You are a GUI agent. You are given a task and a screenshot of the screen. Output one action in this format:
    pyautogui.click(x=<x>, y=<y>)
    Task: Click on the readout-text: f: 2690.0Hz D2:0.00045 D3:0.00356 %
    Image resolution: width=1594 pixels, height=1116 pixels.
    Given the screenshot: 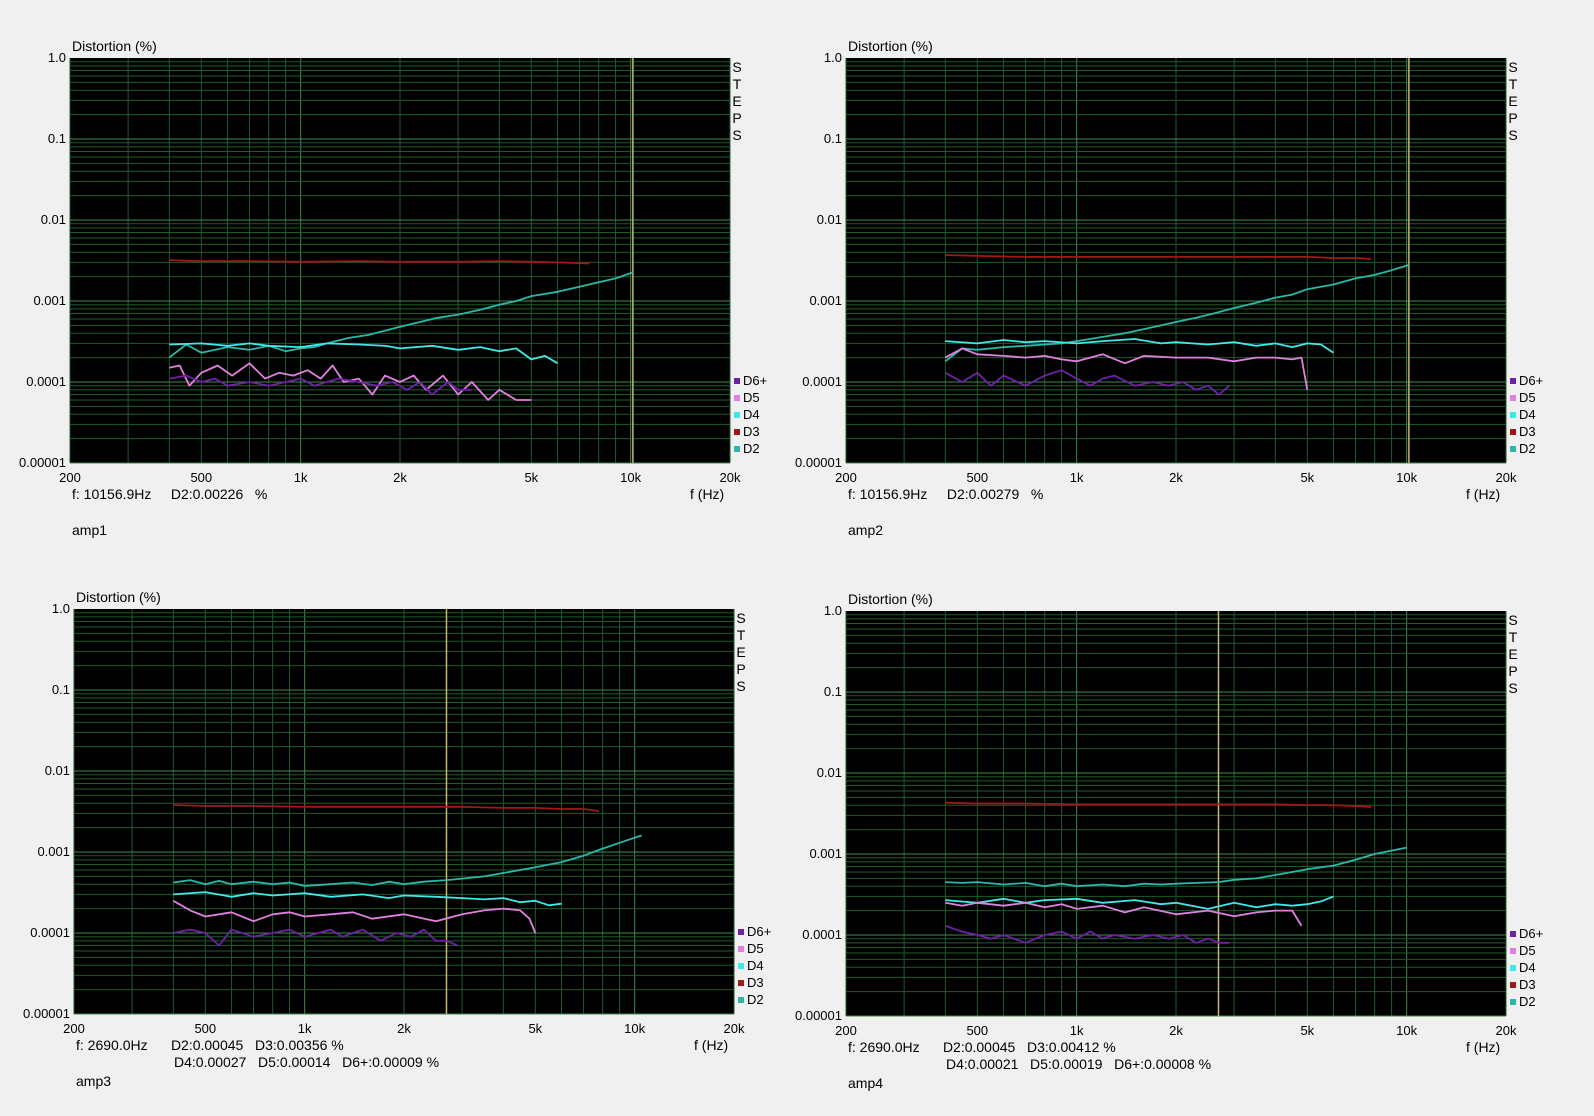 What is the action you would take?
    pyautogui.click(x=210, y=1045)
    